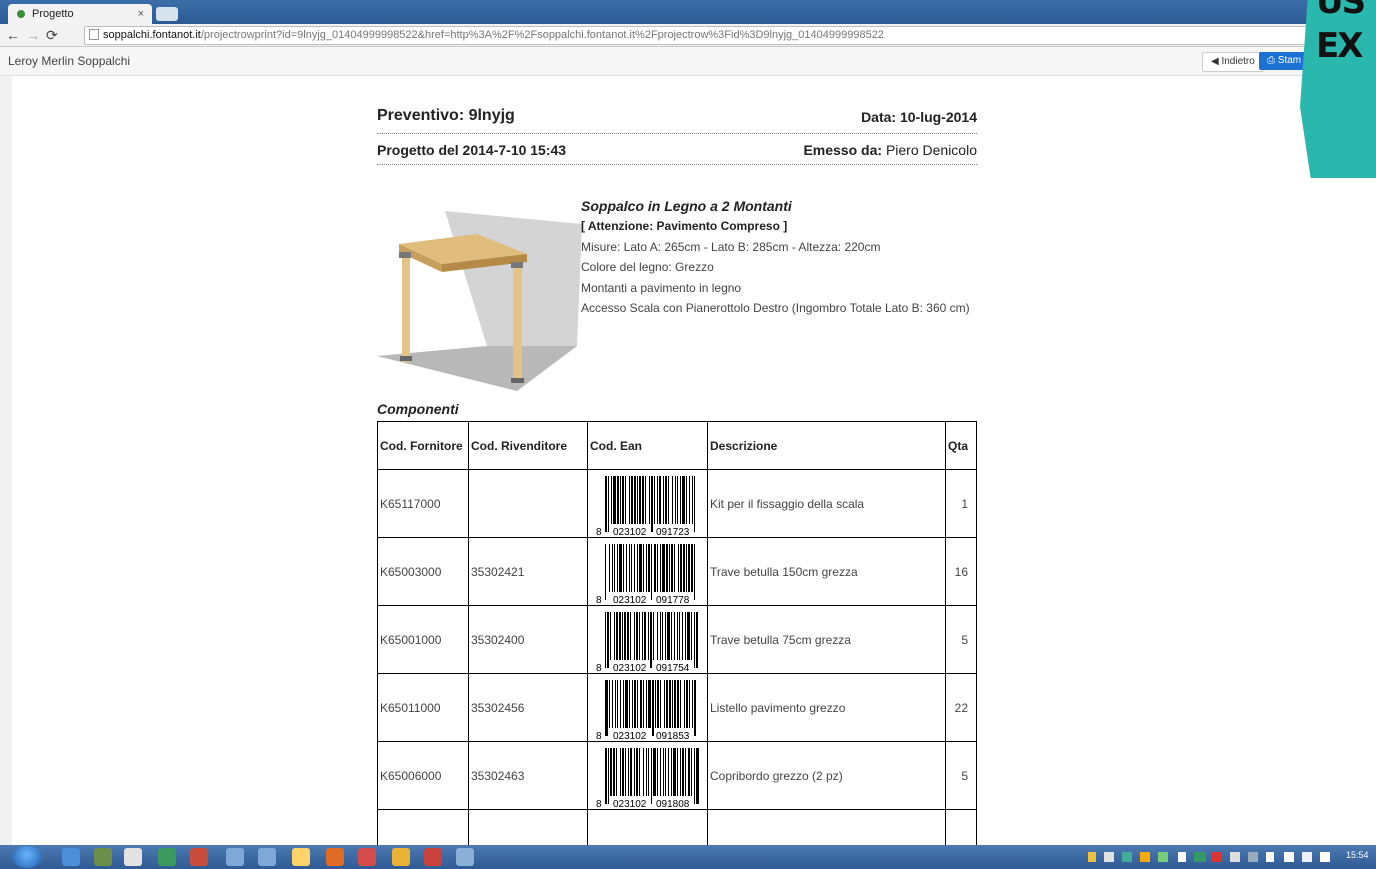 The width and height of the screenshot is (1376, 869). What do you see at coordinates (1338, 89) in the screenshot?
I see `promo-overlay: US EX` at bounding box center [1338, 89].